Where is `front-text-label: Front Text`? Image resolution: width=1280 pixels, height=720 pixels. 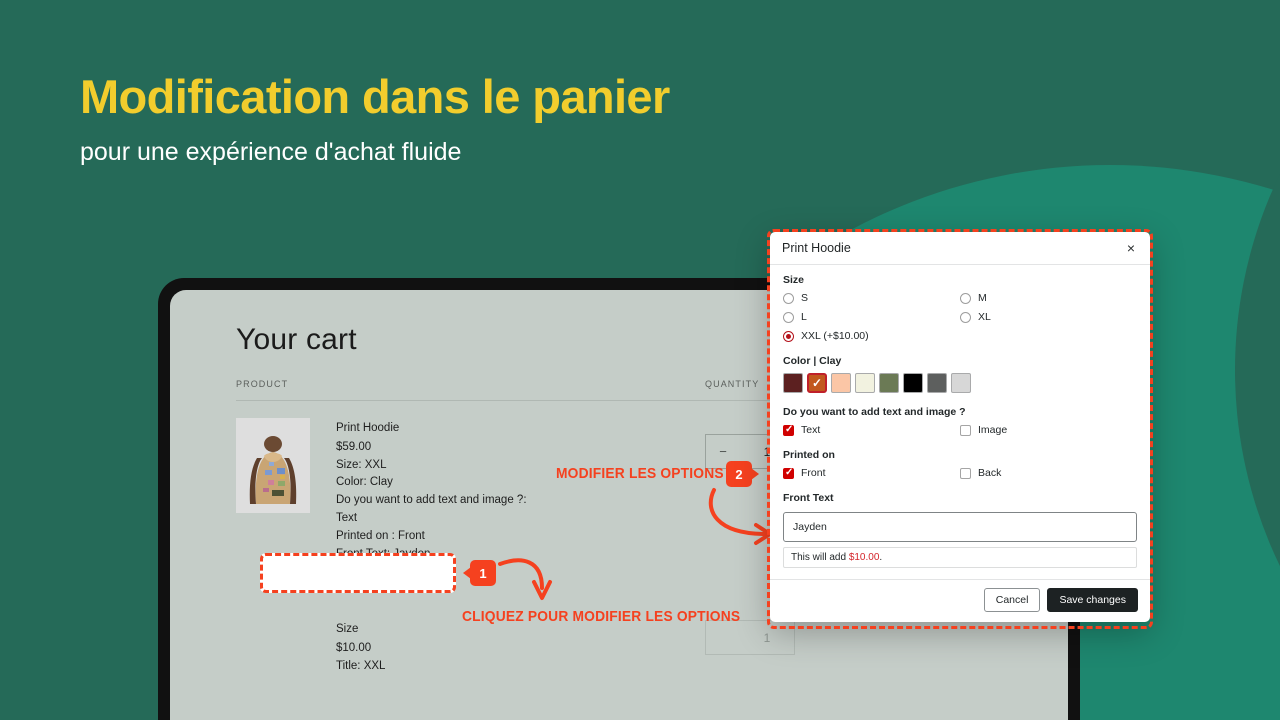
front-text-label: Front Text is located at coordinates (808, 498).